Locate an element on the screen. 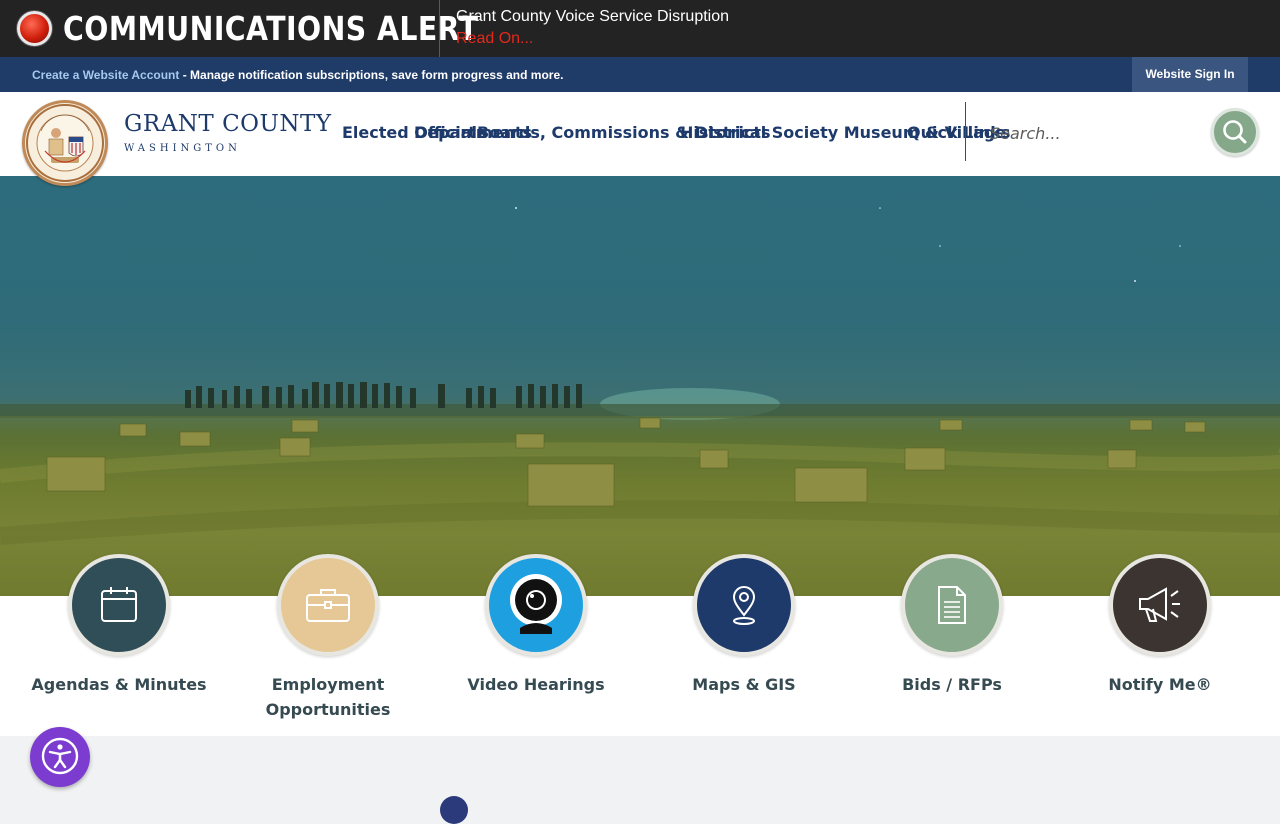 Image resolution: width=1280 pixels, height=824 pixels. megaphone-icon is located at coordinates (1159, 604).